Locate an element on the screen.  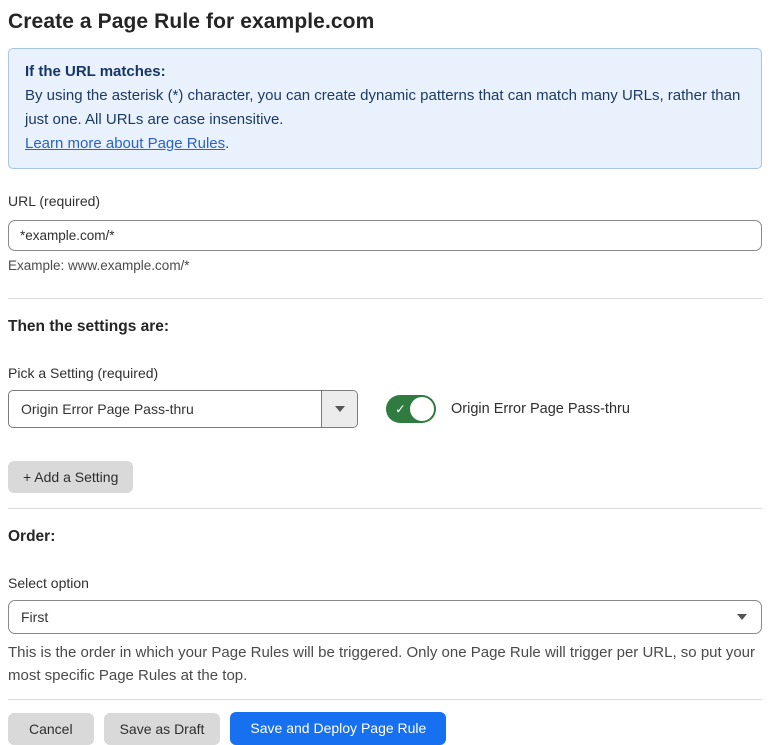
add-setting-button: + Add a Setting is located at coordinates (71, 477).